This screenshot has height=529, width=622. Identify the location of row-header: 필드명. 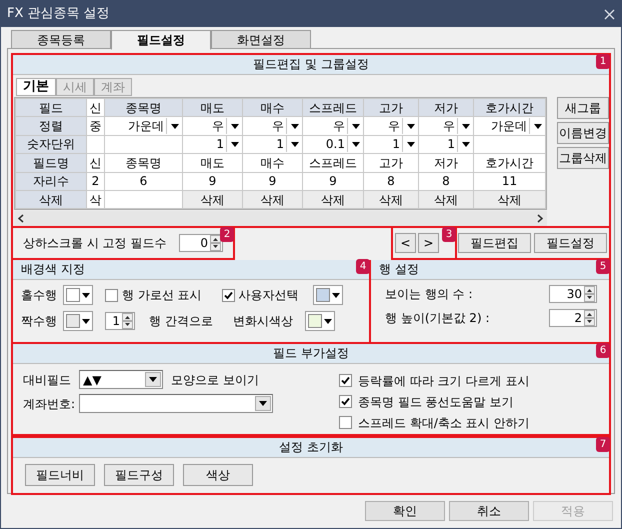
(51, 163).